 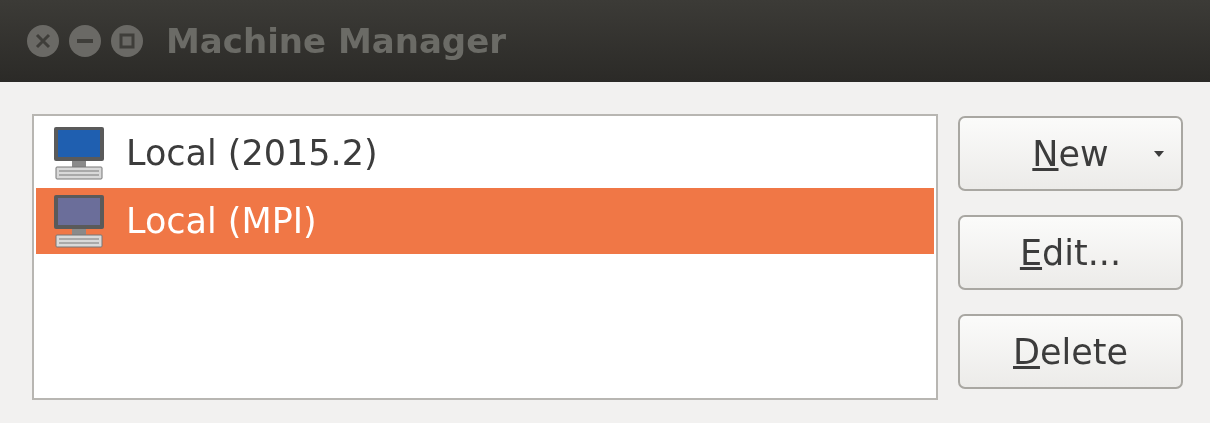 What do you see at coordinates (1070, 153) in the screenshot?
I see `action-button: New` at bounding box center [1070, 153].